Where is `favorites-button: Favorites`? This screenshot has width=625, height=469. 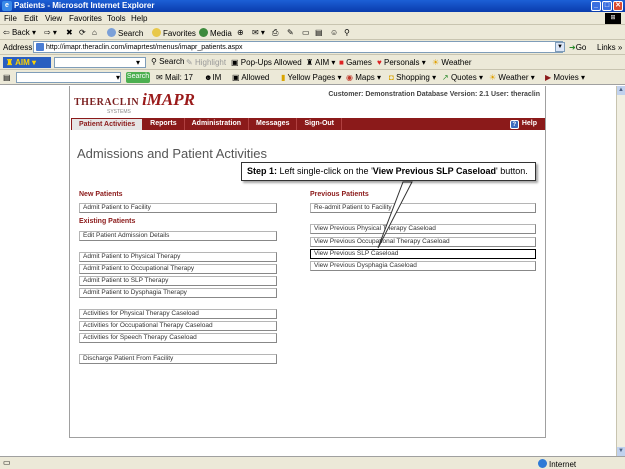
favorites-button: Favorites is located at coordinates (174, 33).